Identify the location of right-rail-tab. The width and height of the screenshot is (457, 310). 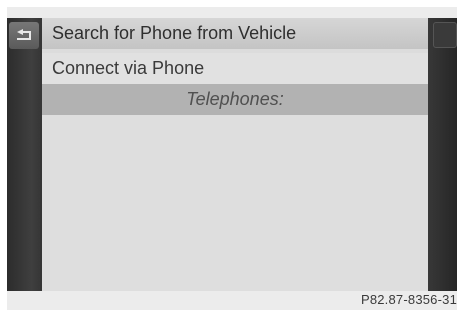
(445, 35).